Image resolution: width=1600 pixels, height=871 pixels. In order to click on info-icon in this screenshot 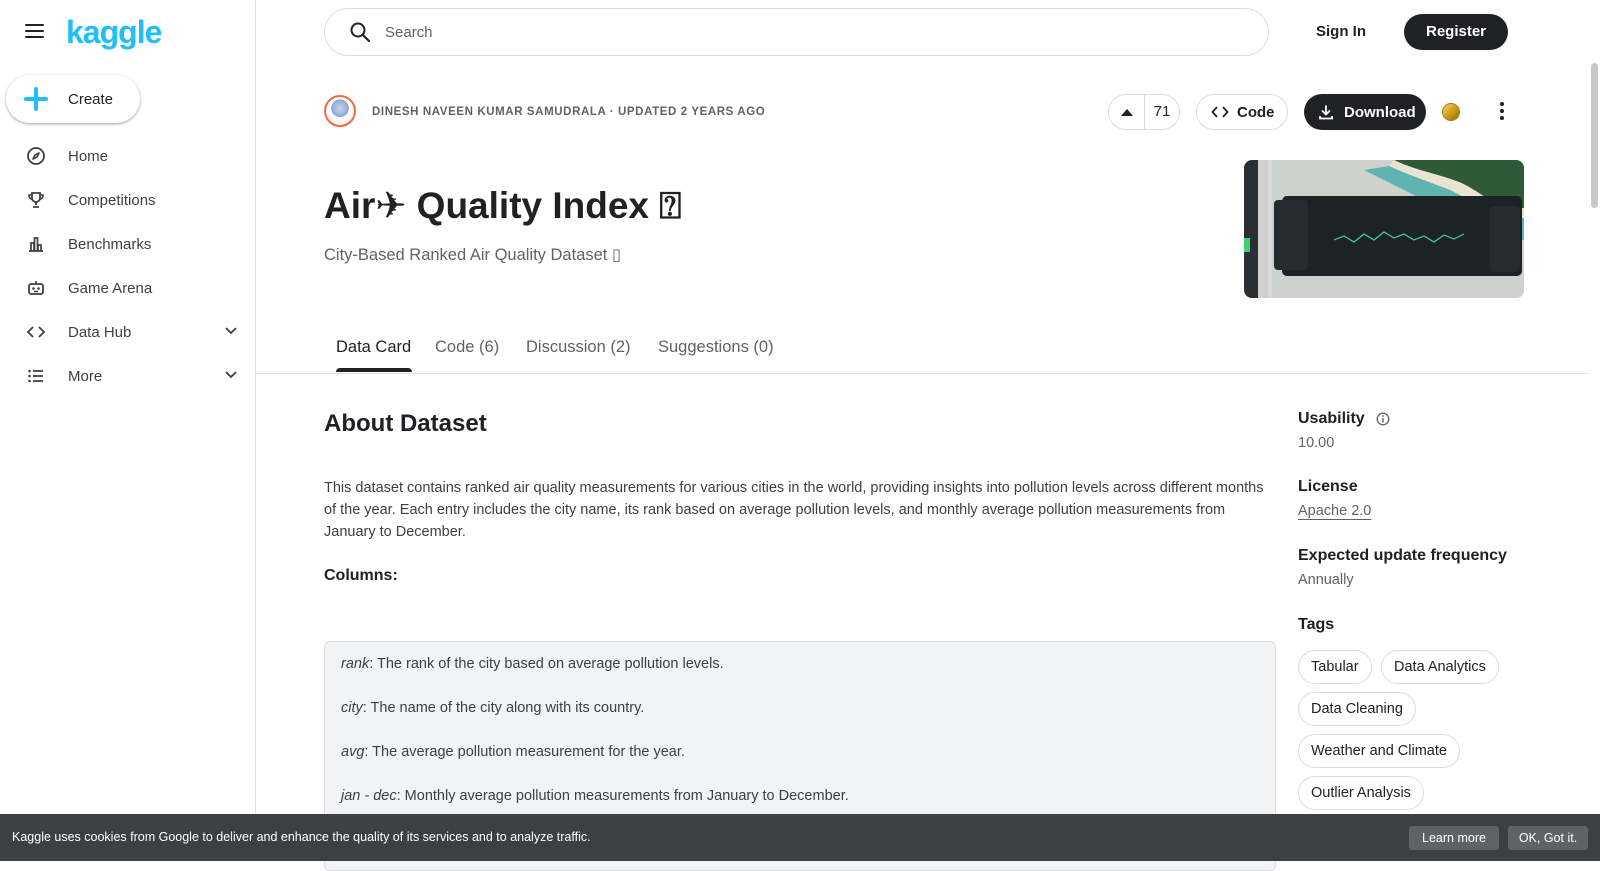, I will do `click(1383, 419)`.